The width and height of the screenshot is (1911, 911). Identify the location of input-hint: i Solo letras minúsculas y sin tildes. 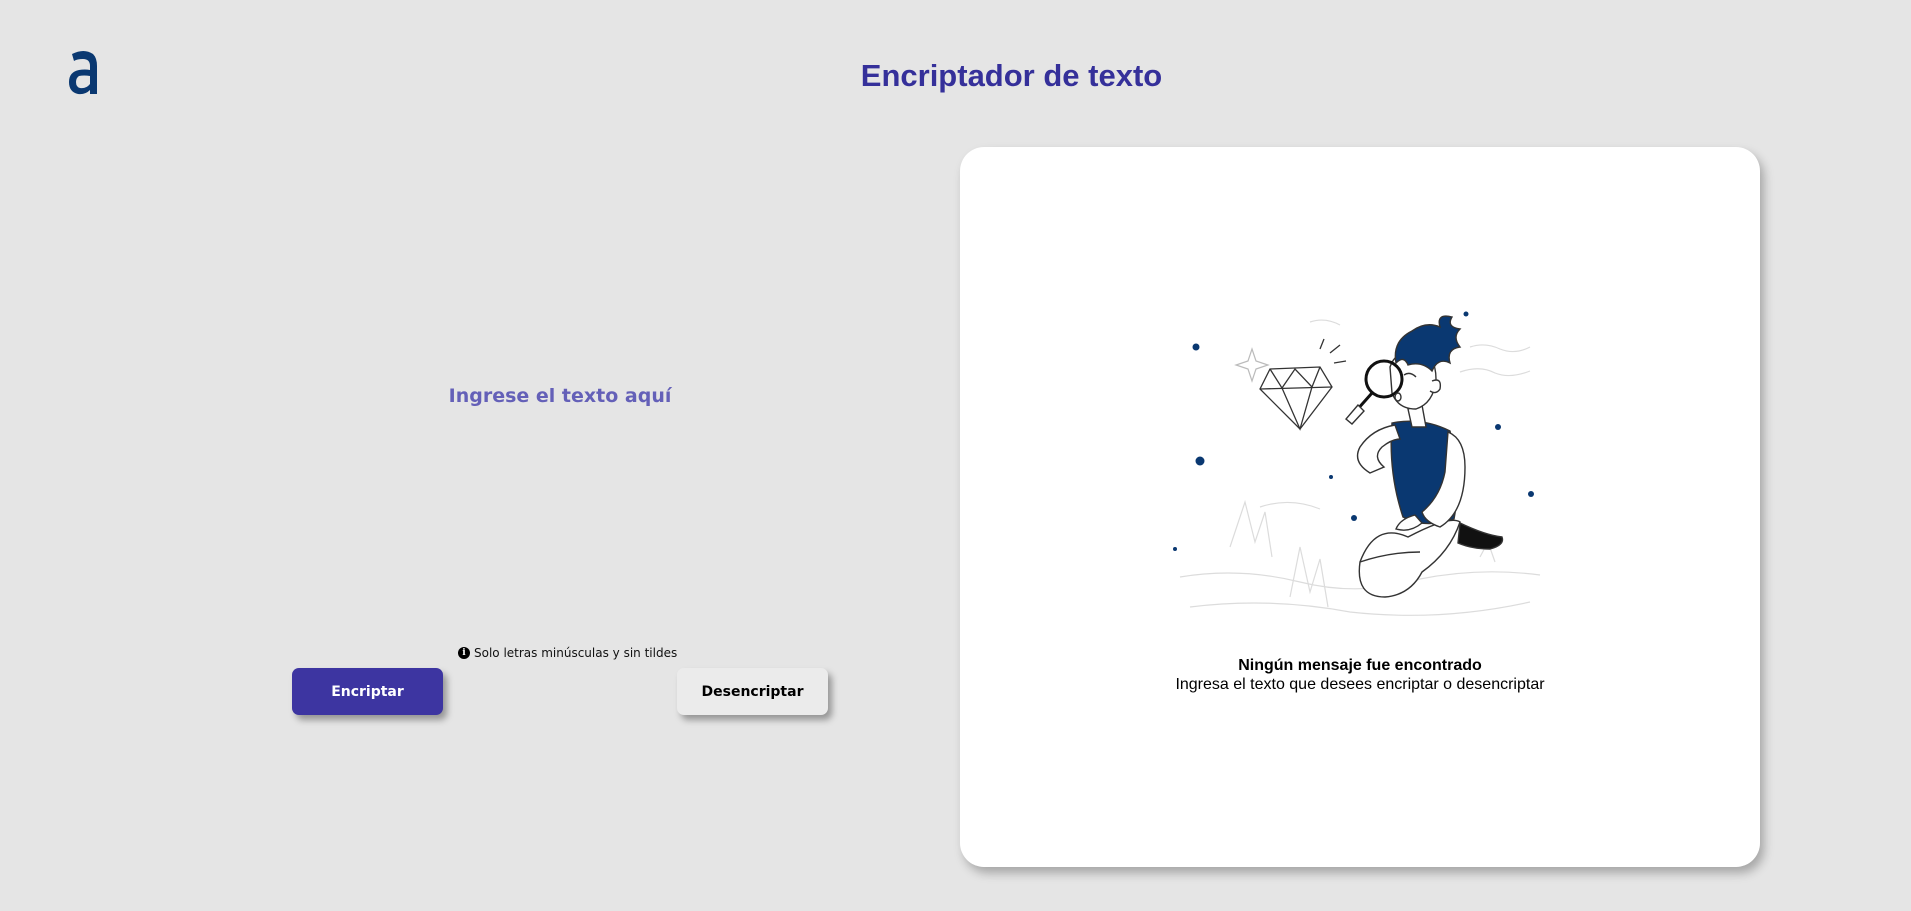
(567, 653).